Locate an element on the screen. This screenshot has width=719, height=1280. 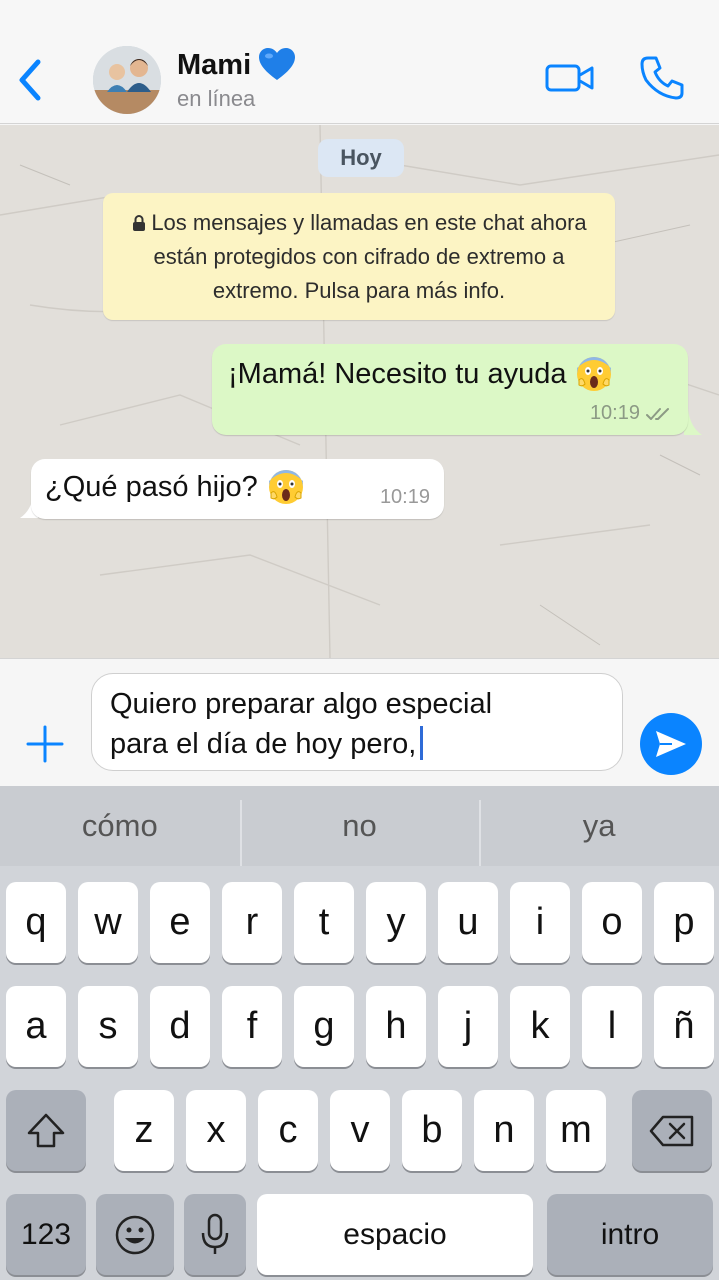
plus-icon is located at coordinates (45, 744).